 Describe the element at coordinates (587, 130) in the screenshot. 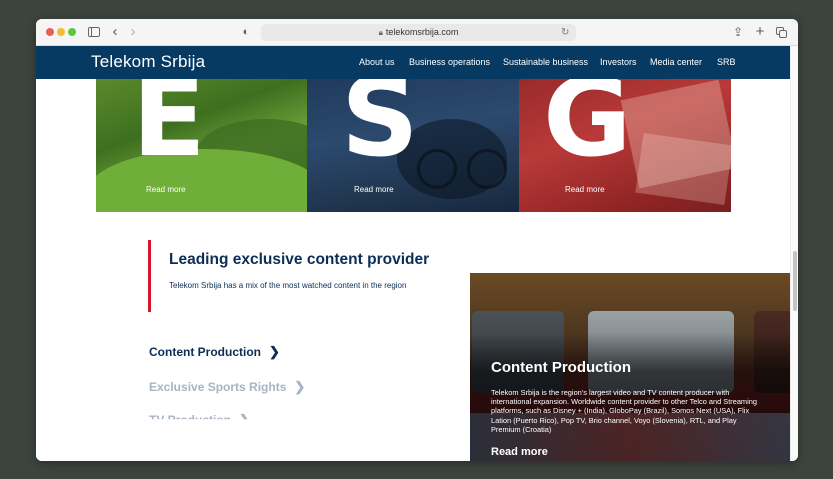

I see `tile-letter: G` at that location.